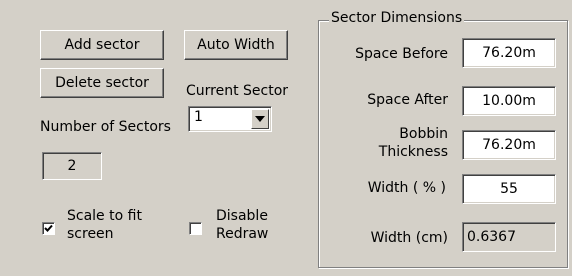 This screenshot has width=572, height=276. What do you see at coordinates (90, 234) in the screenshot?
I see `scale-to-fit-label-line2: screen` at bounding box center [90, 234].